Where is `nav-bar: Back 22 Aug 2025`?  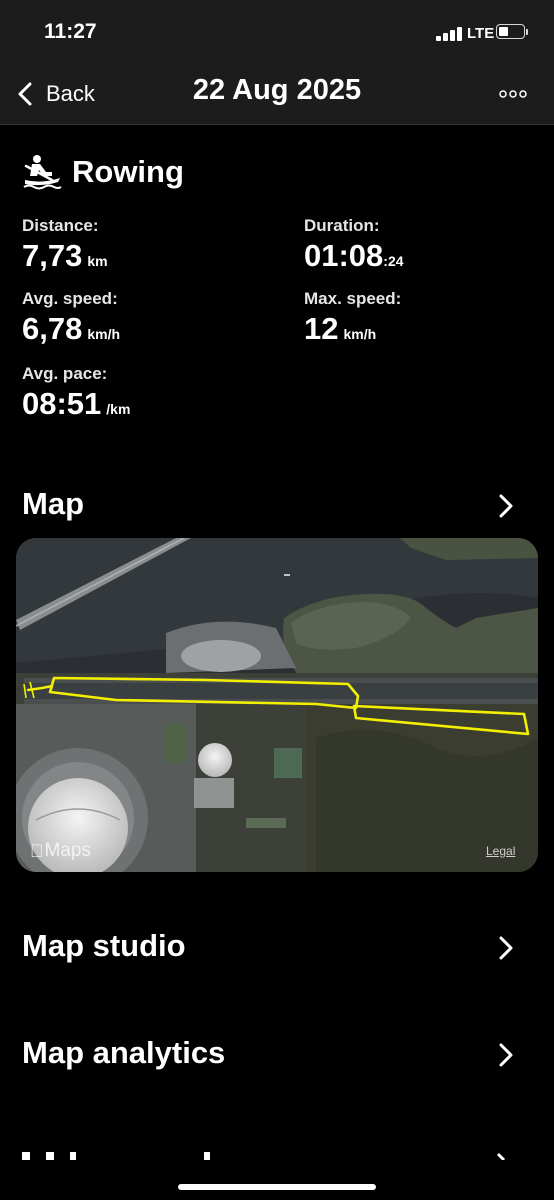 nav-bar: Back 22 Aug 2025 is located at coordinates (277, 94).